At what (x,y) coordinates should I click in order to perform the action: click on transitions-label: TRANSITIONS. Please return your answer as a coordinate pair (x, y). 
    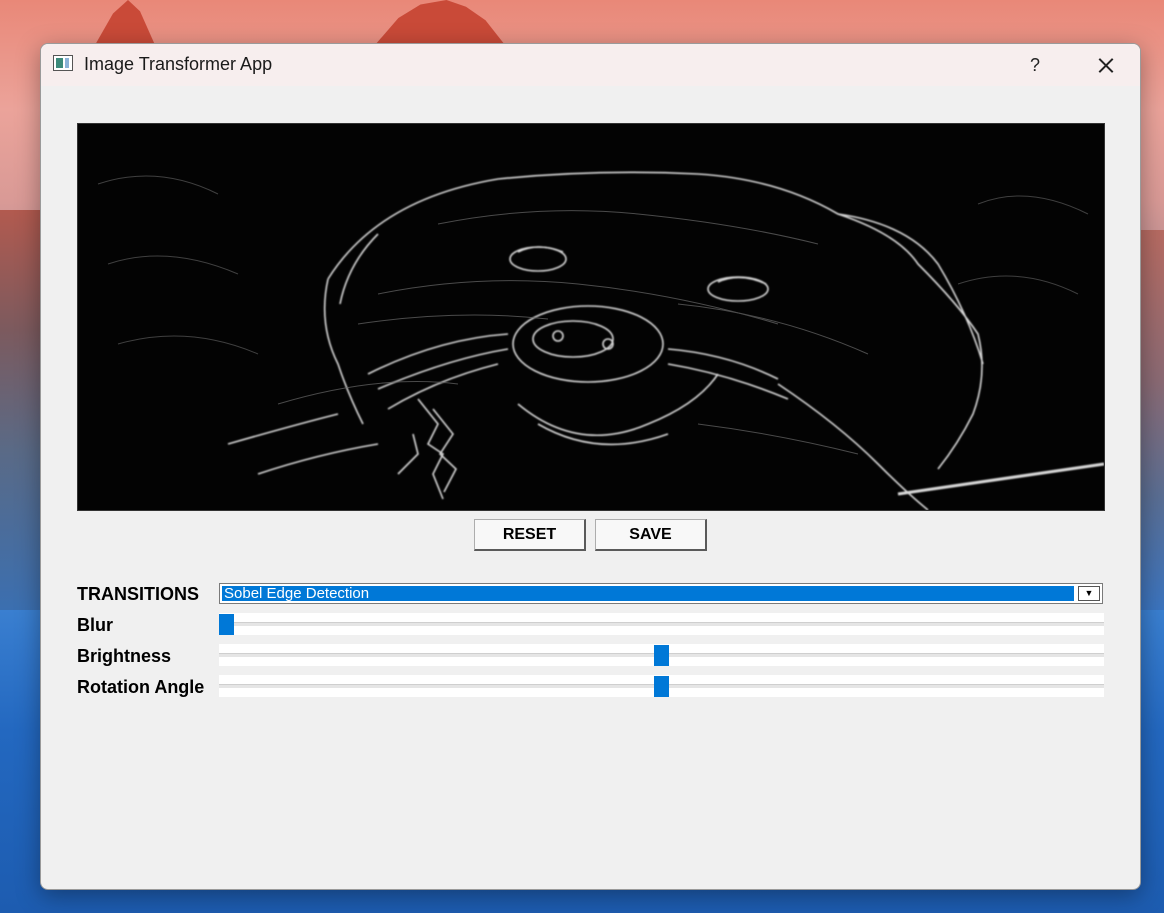
    Looking at the image, I should click on (138, 594).